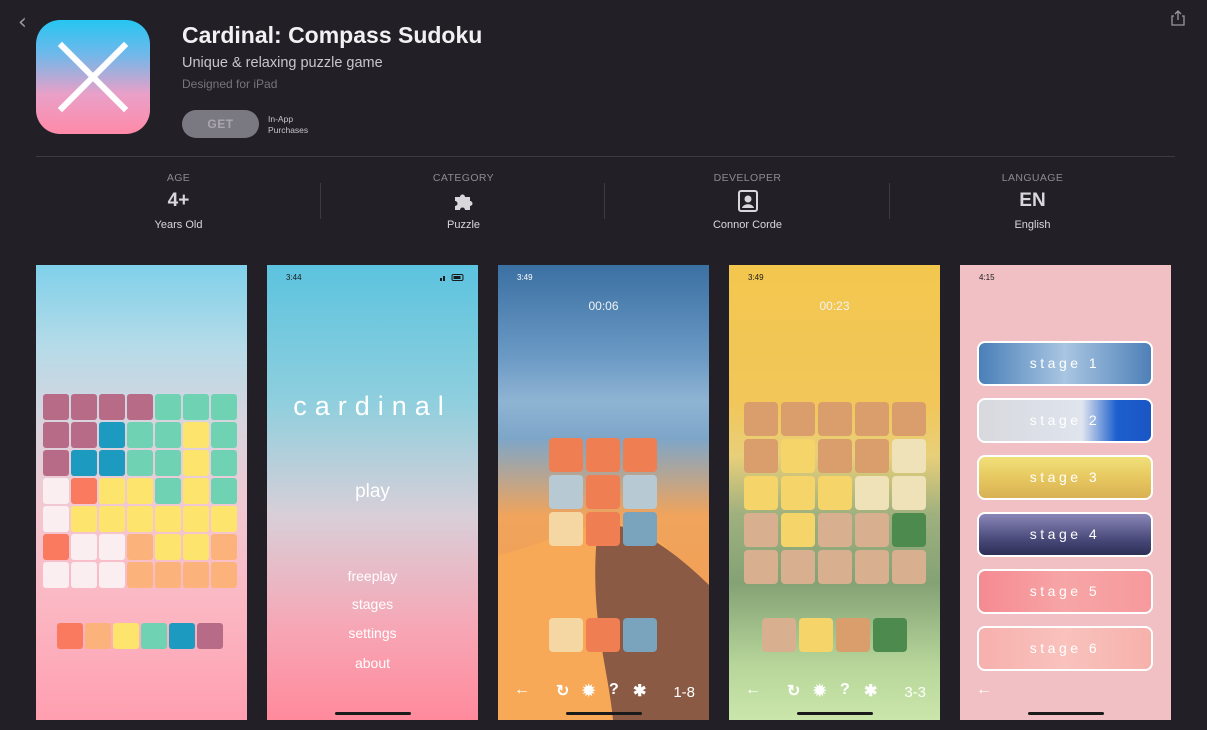  I want to click on stage-5-button: stage 5, so click(1065, 591).